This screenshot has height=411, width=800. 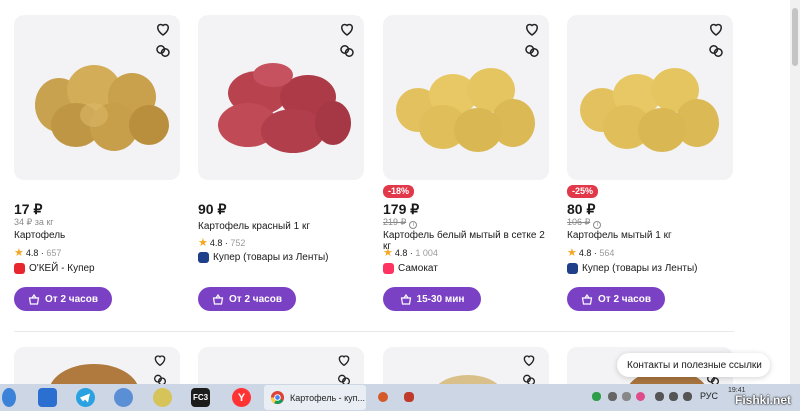 I want to click on shop-name: О'КЕЙ - Купер, so click(x=62, y=268).